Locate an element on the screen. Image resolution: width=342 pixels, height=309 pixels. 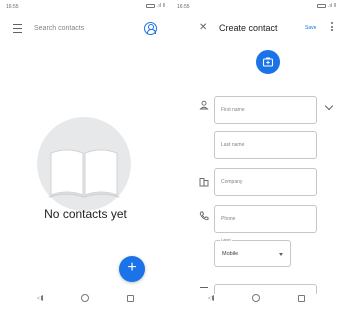
last-name-field: Last name is located at coordinates (265, 145).